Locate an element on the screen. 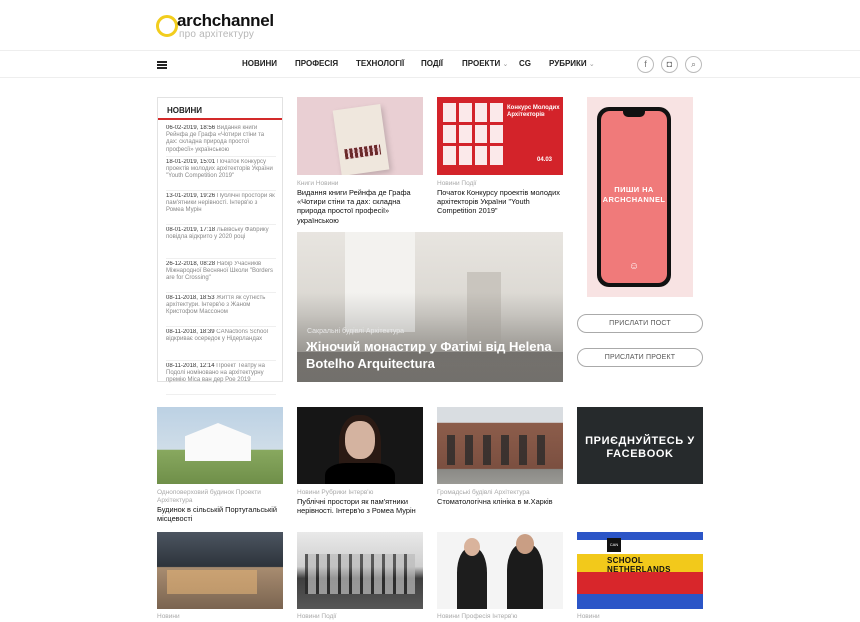  post-category: Новини Професія Інтерв'ю is located at coordinates (500, 616).